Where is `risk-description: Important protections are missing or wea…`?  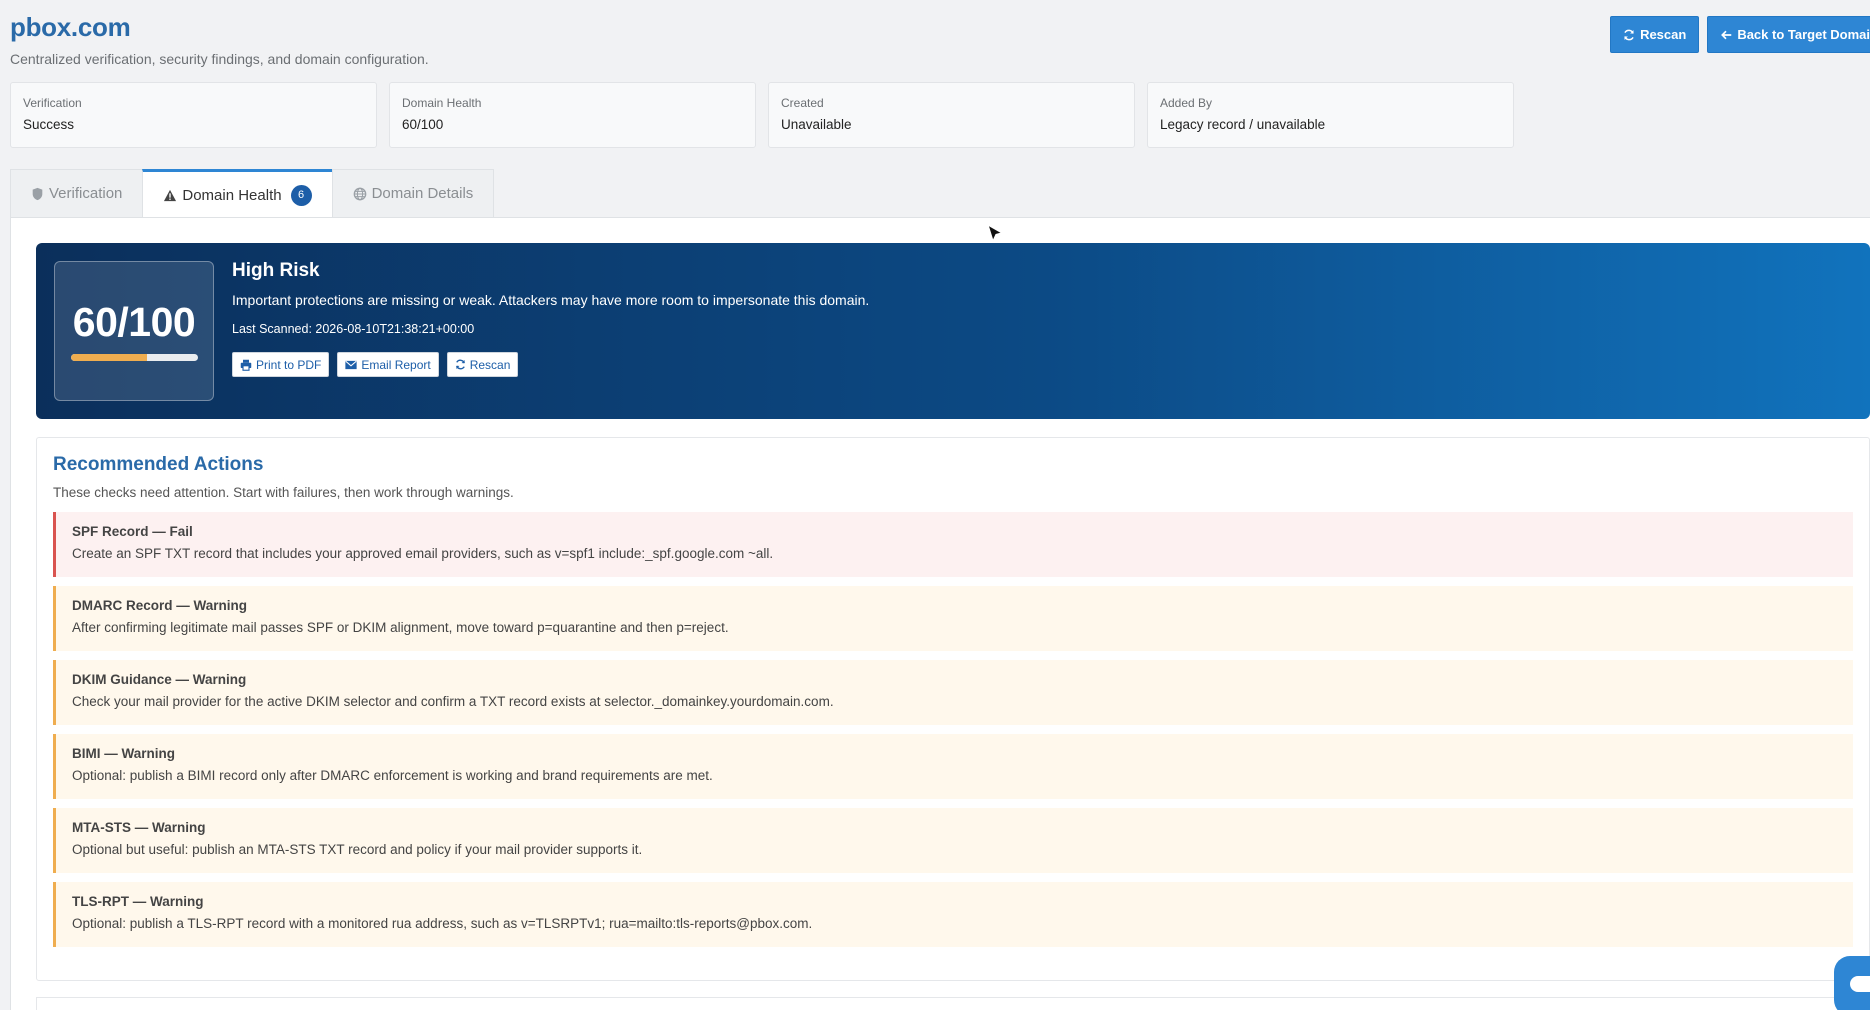 risk-description: Important protections are missing or wea… is located at coordinates (551, 300).